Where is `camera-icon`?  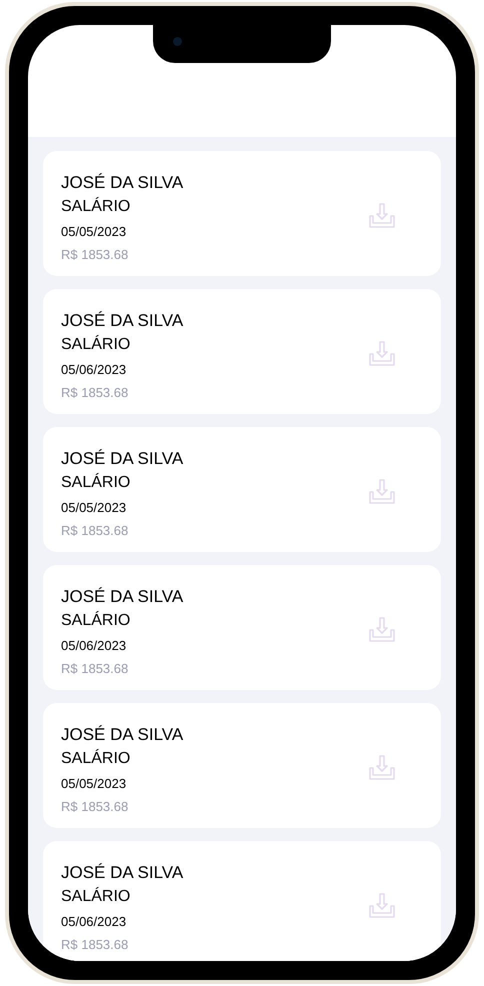
camera-icon is located at coordinates (177, 41).